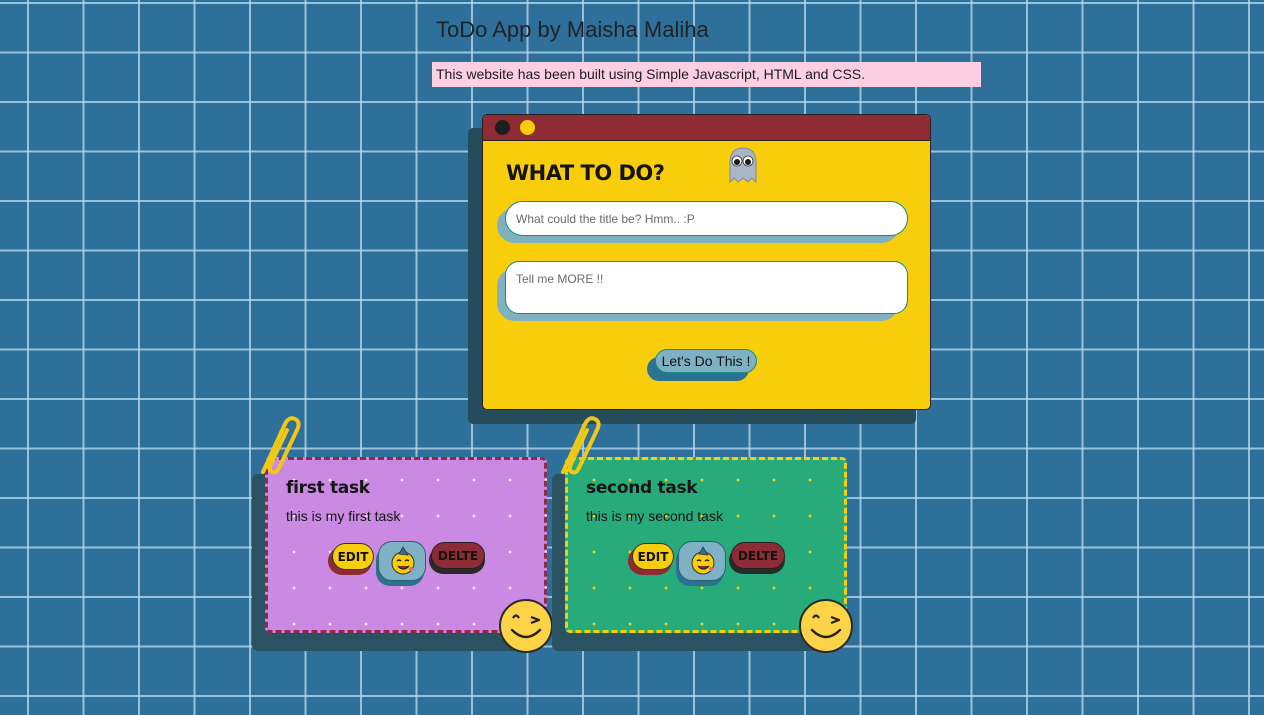  Describe the element at coordinates (654, 516) in the screenshot. I see `task-description: this is my second task` at that location.